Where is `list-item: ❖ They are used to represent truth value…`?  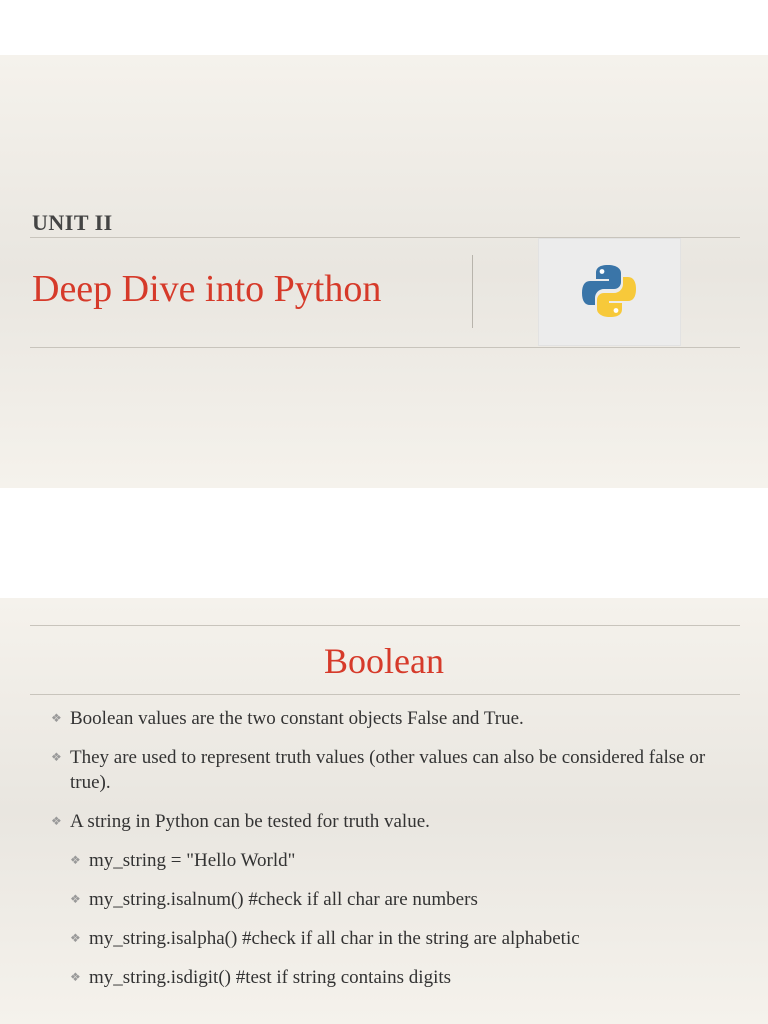 list-item: ❖ They are used to represent truth value… is located at coordinates (384, 770).